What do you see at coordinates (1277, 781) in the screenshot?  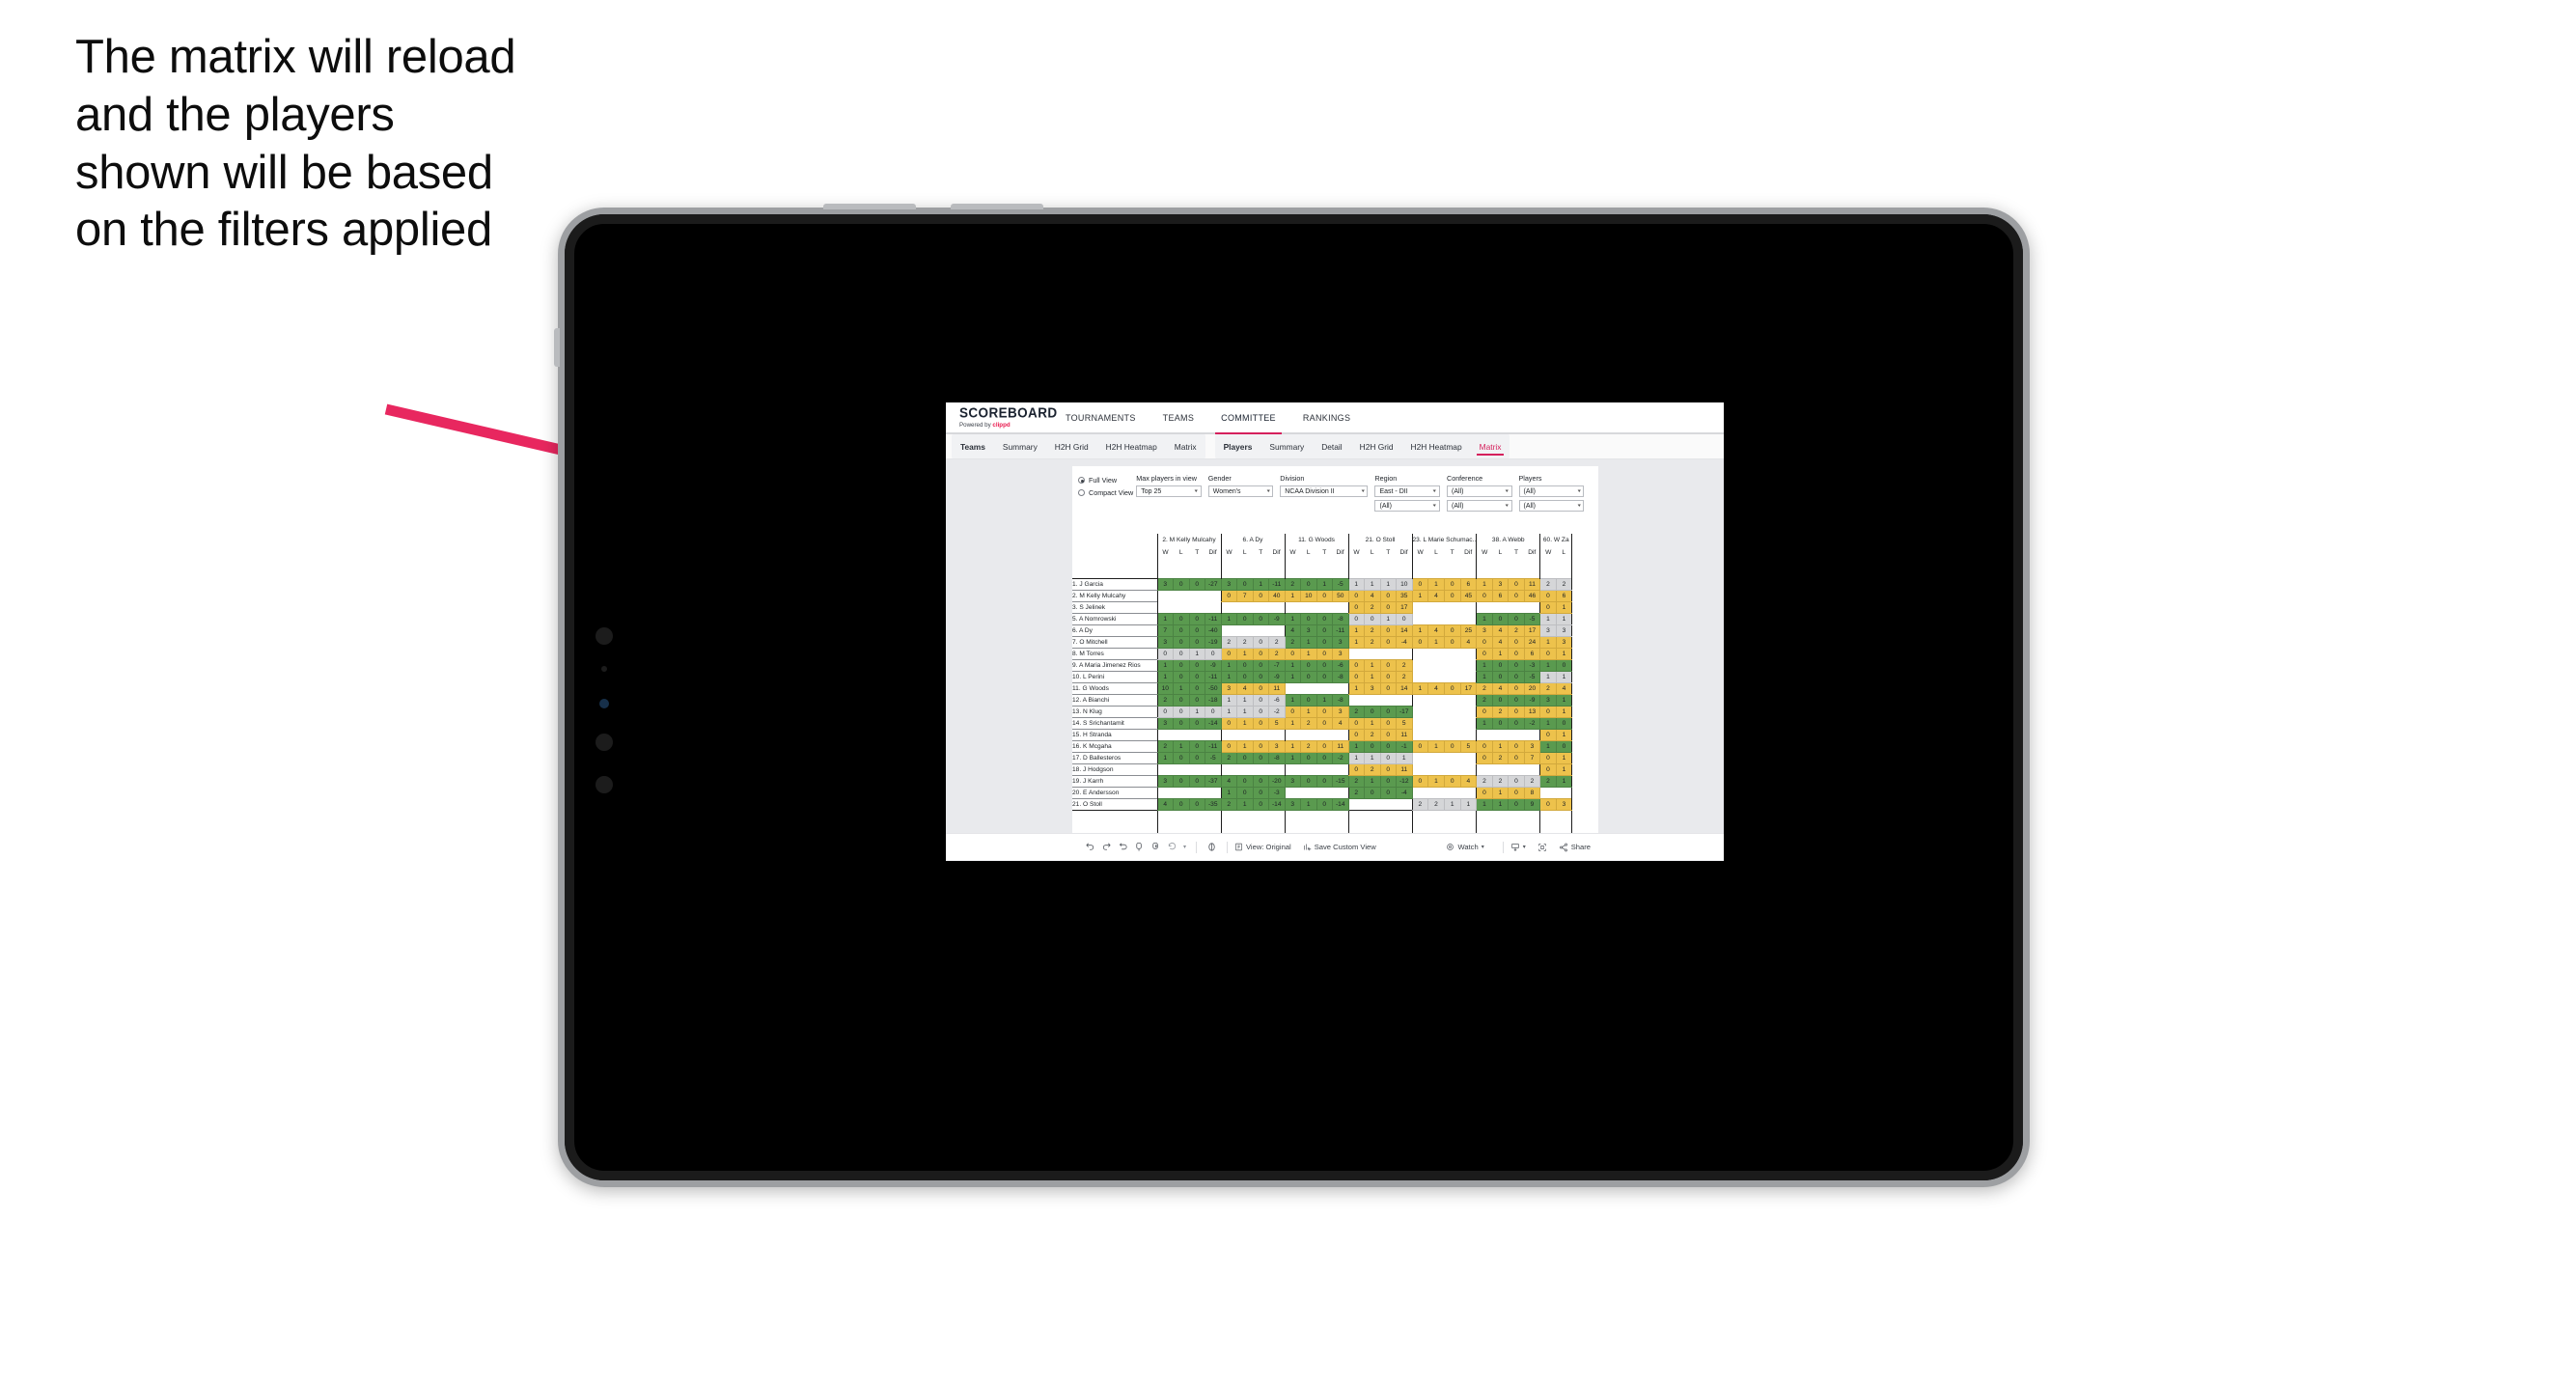 I see `matrix-cell: -20` at bounding box center [1277, 781].